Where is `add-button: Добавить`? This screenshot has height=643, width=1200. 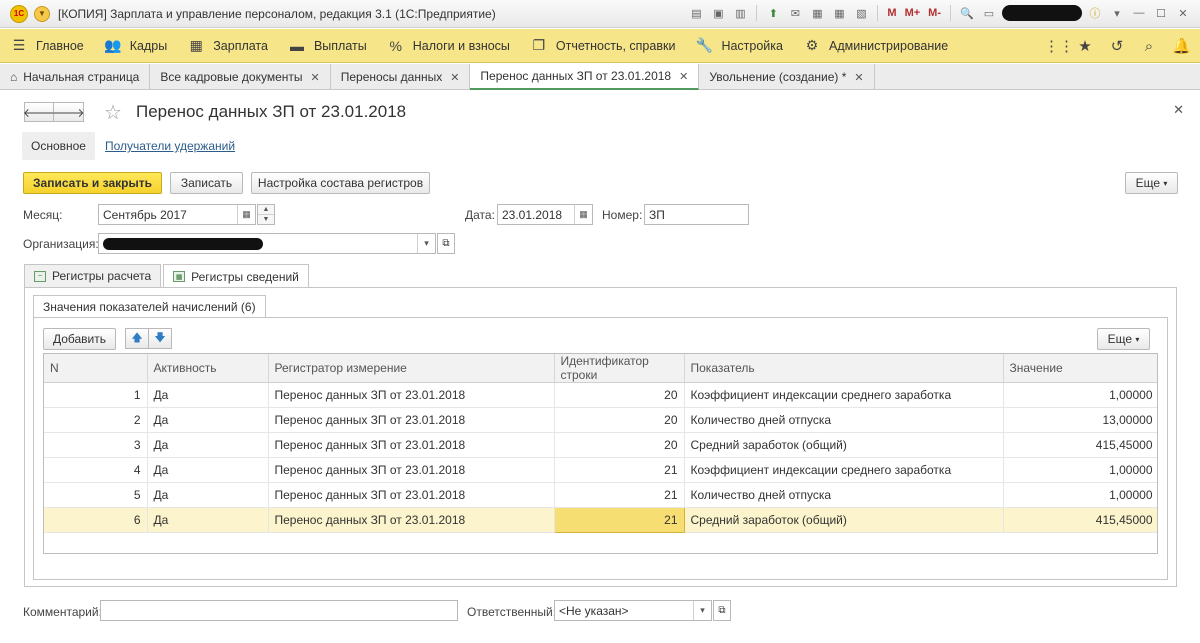
add-button: Добавить is located at coordinates (79, 339).